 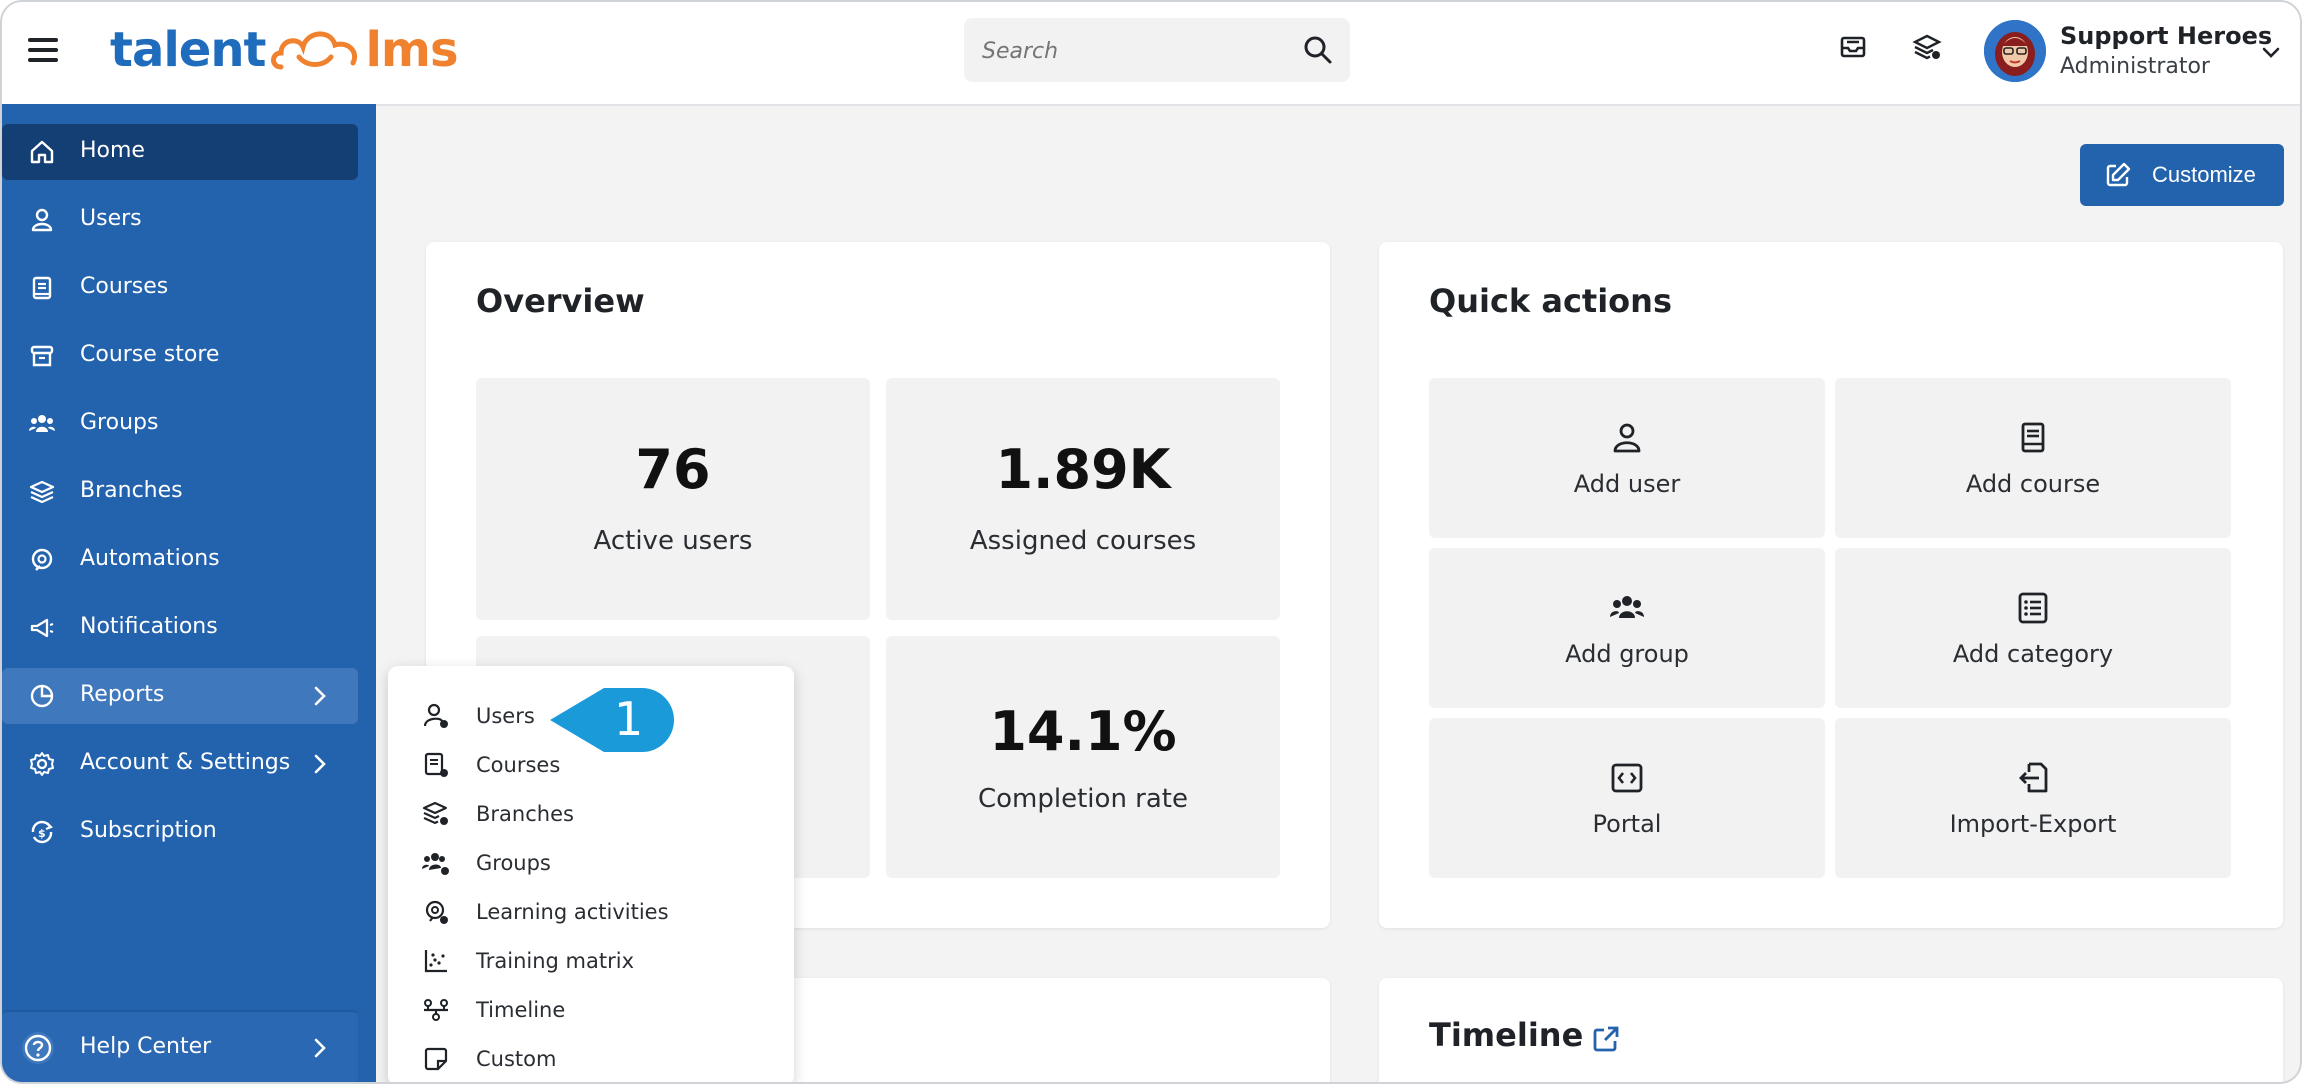 What do you see at coordinates (1083, 541) in the screenshot?
I see `stat-label: Assigned courses` at bounding box center [1083, 541].